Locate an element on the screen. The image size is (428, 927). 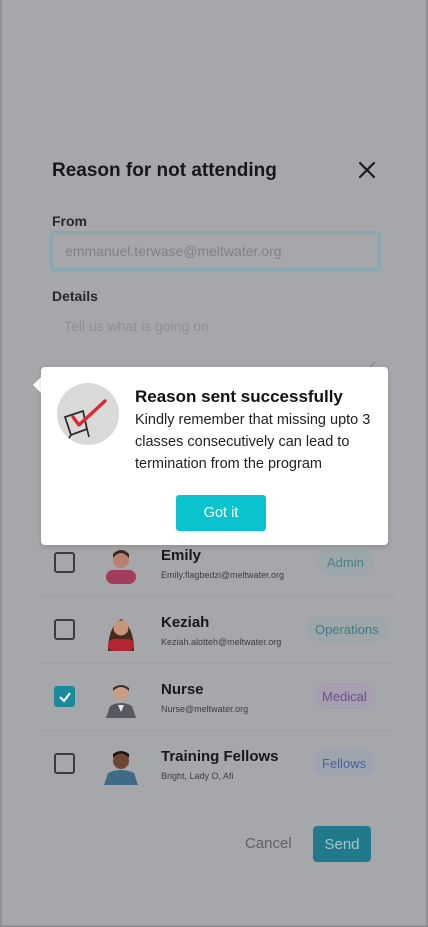
recipient-email: Keziah.alotteh@meltwater.org is located at coordinates (221, 642).